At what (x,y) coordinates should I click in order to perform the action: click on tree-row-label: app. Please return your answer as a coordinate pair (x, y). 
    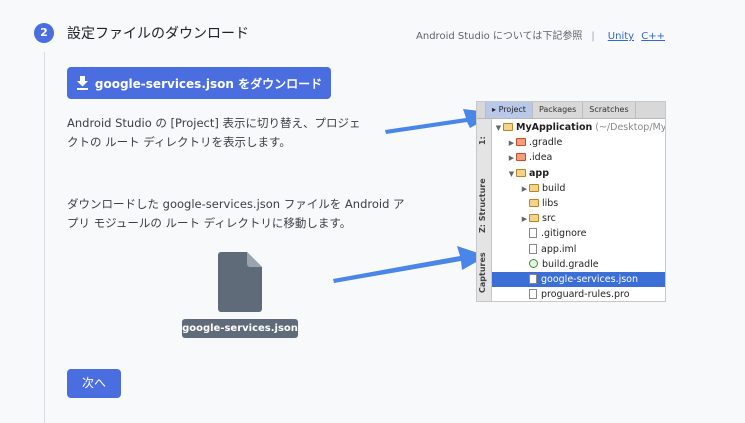
    Looking at the image, I should click on (539, 173).